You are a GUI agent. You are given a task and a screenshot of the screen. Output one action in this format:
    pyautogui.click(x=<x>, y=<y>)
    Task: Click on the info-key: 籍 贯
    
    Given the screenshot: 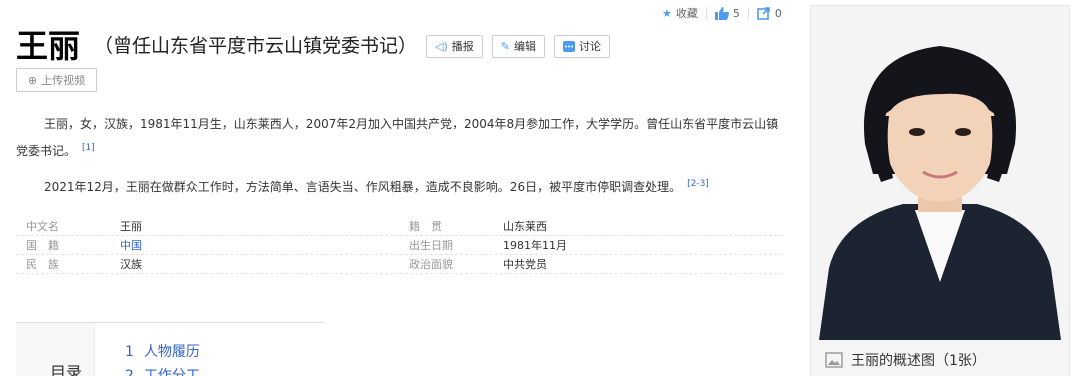 What is the action you would take?
    pyautogui.click(x=425, y=226)
    